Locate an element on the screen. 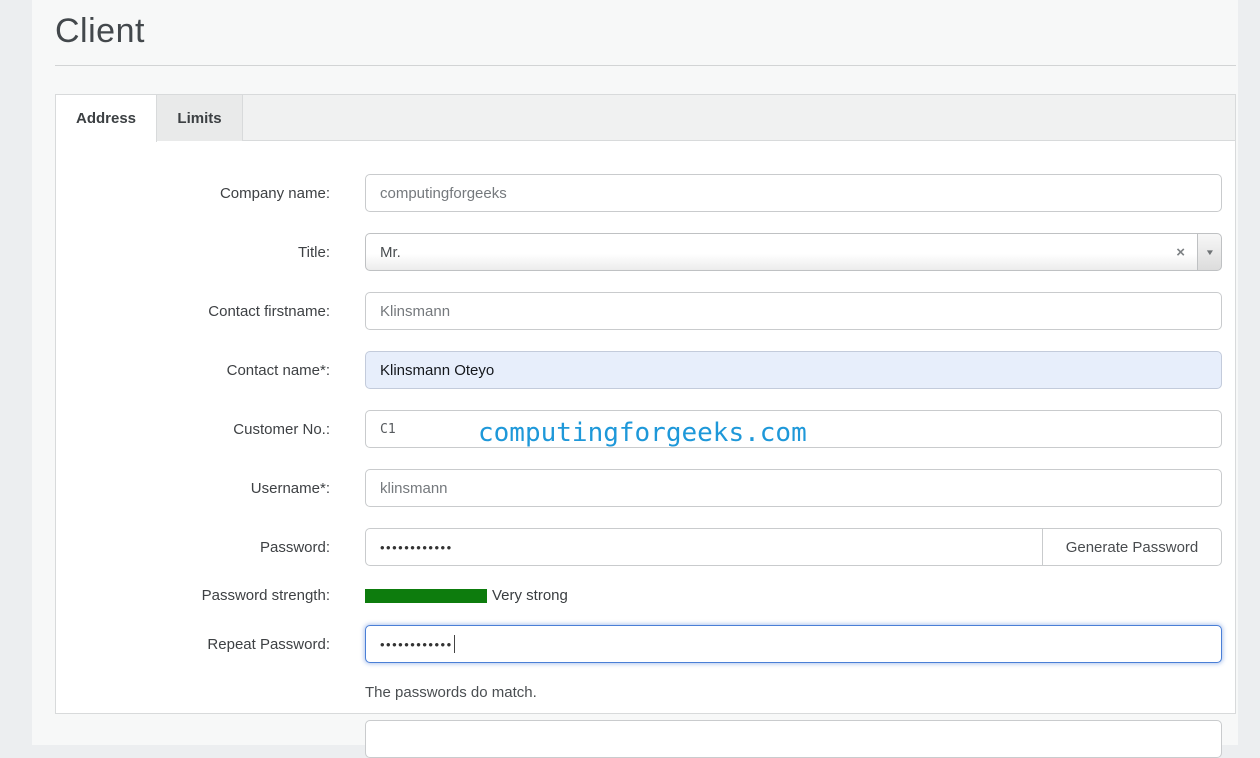  title-row: Title: Mr. × ▼ is located at coordinates (645, 252).